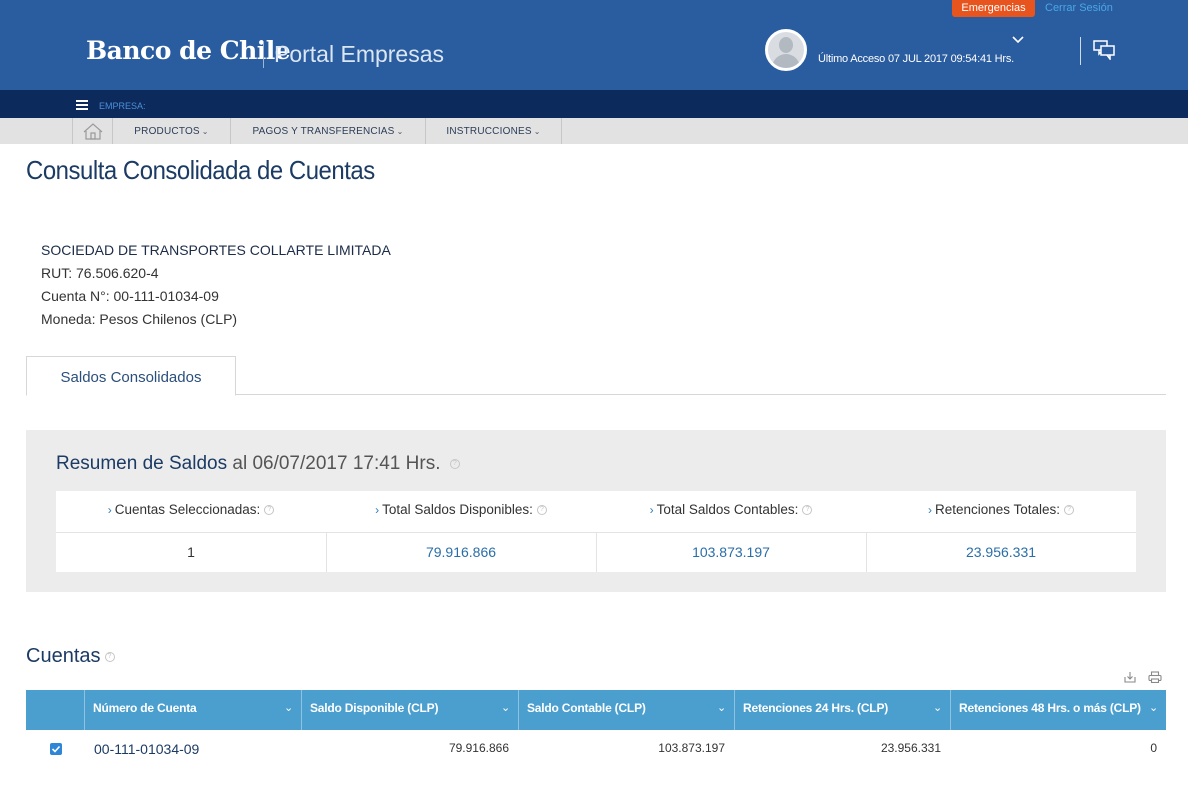  Describe the element at coordinates (63, 656) in the screenshot. I see `accounts-title-text: Cuentas` at that location.